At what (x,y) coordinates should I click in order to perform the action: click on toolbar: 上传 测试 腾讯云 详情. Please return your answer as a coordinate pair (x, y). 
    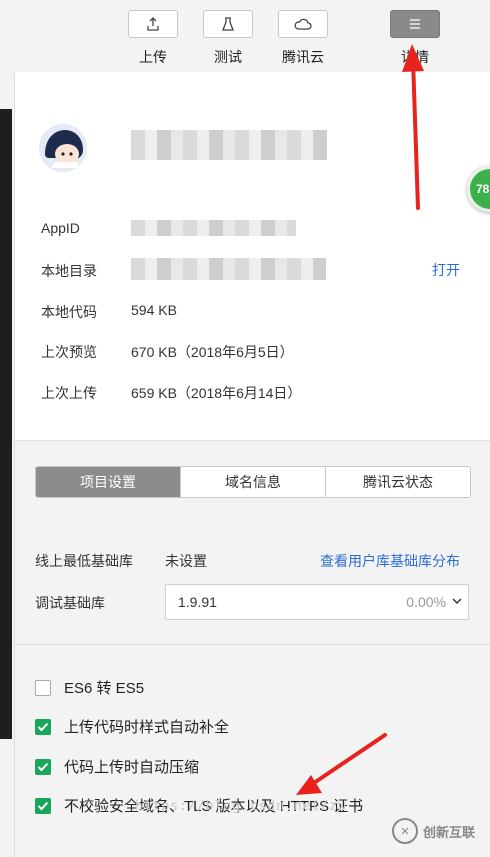
    Looking at the image, I should click on (245, 36).